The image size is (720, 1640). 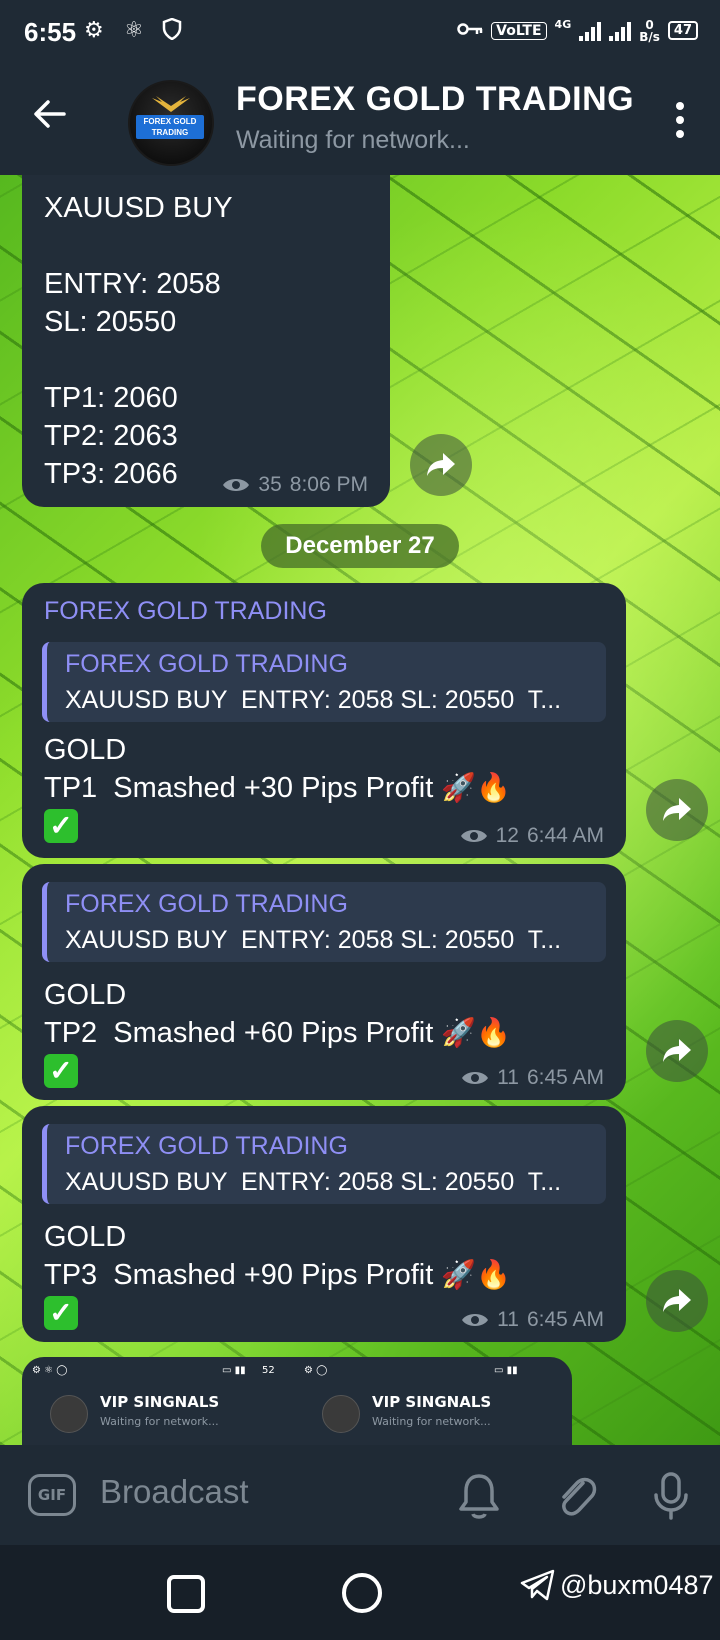 What do you see at coordinates (563, 24) in the screenshot?
I see `network-type: 4G` at bounding box center [563, 24].